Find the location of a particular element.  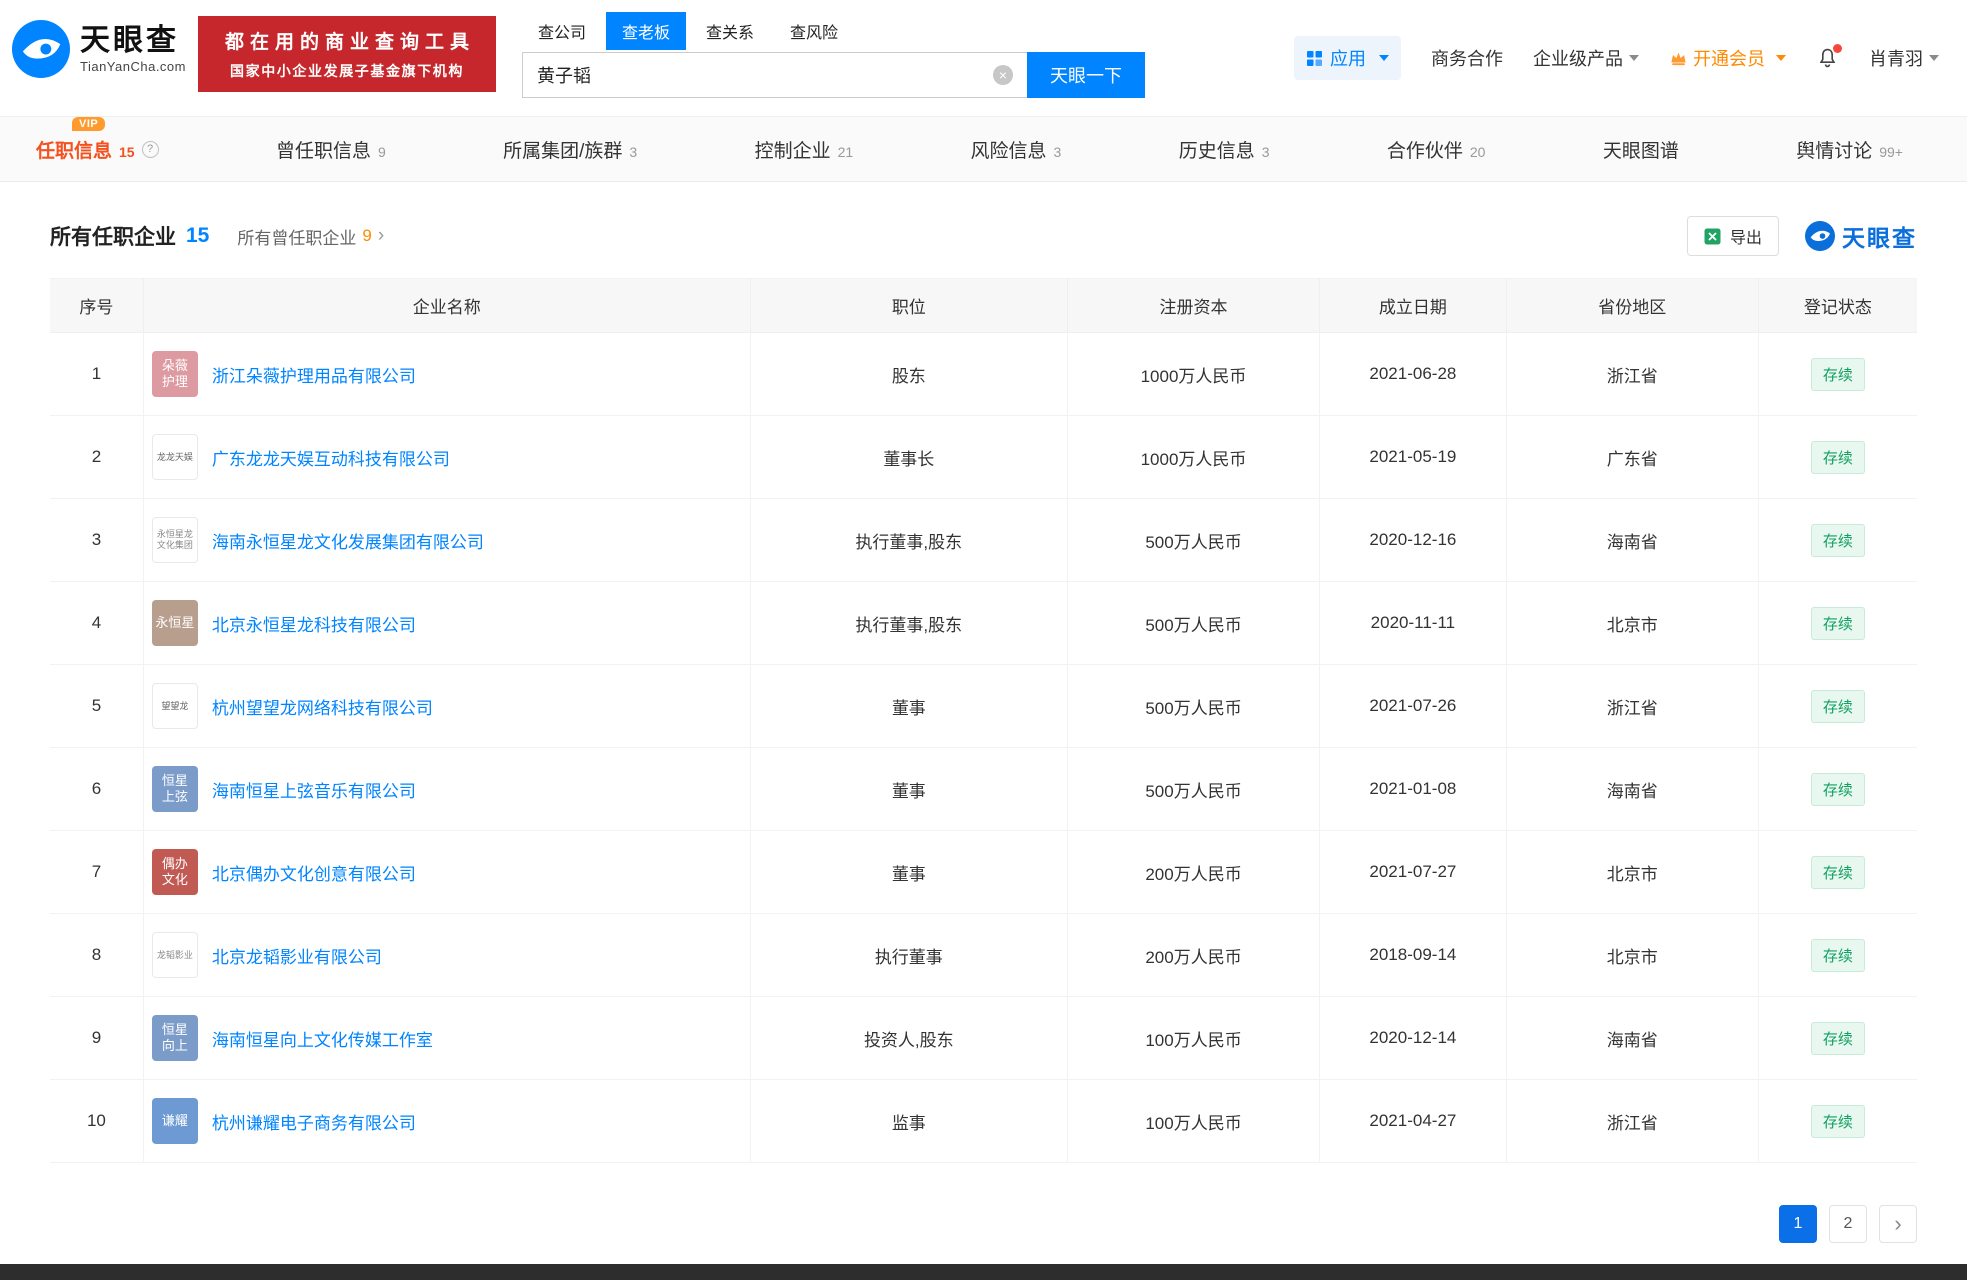

company-logo: 永恒星 is located at coordinates (174, 623).